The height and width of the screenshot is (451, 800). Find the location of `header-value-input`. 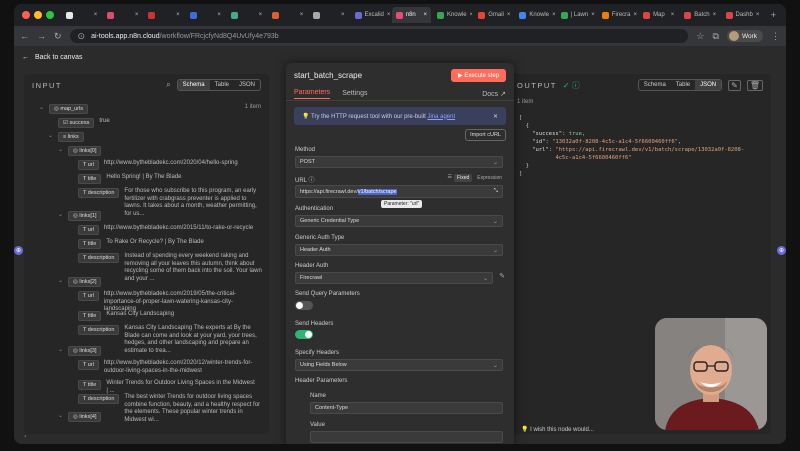

header-value-input is located at coordinates (406, 437).